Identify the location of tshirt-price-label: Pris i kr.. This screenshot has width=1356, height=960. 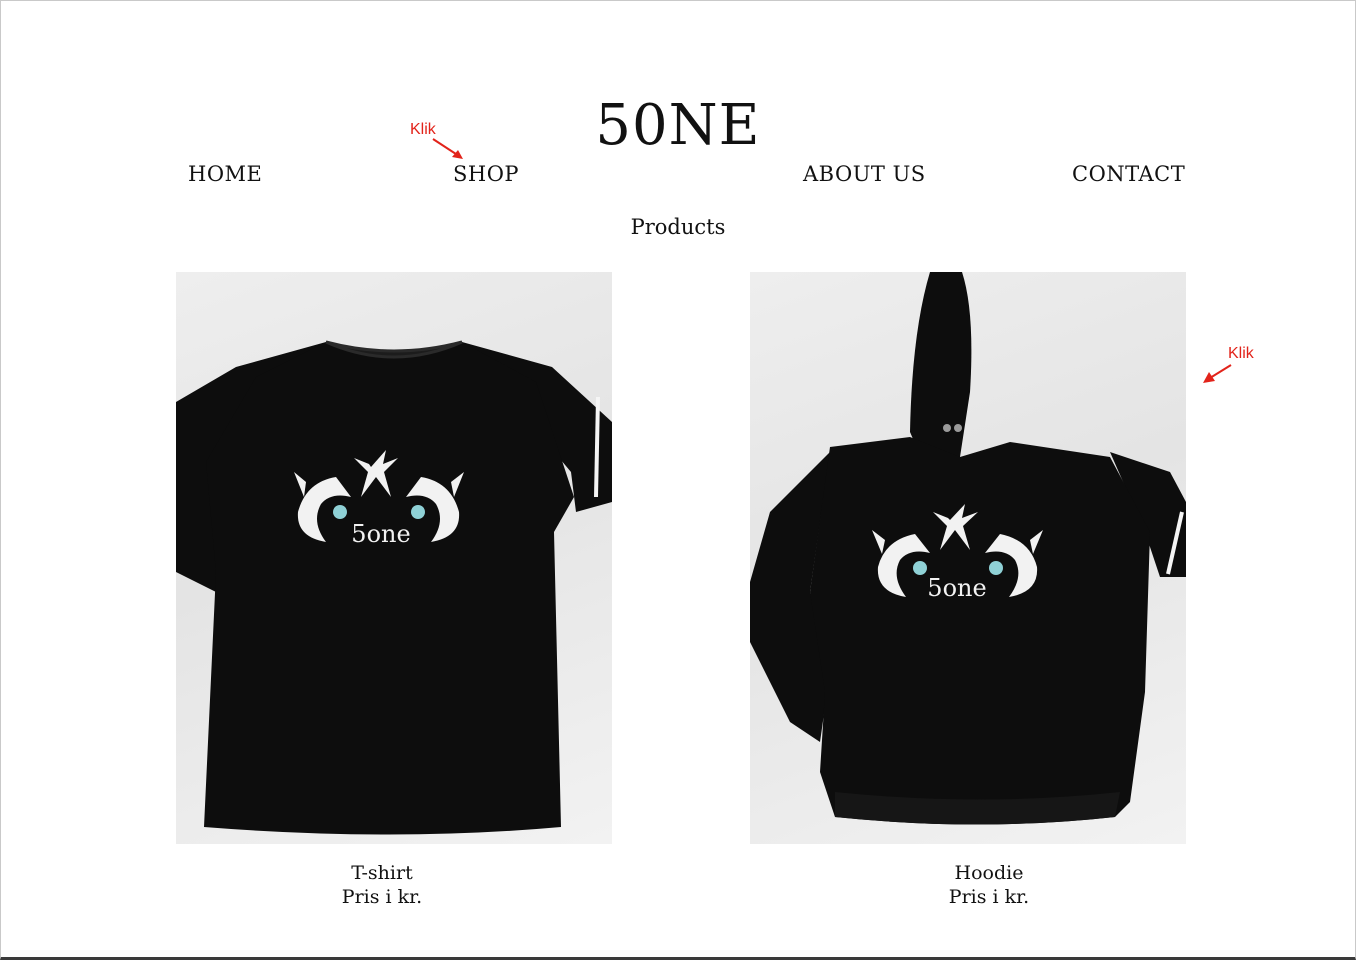
(382, 897).